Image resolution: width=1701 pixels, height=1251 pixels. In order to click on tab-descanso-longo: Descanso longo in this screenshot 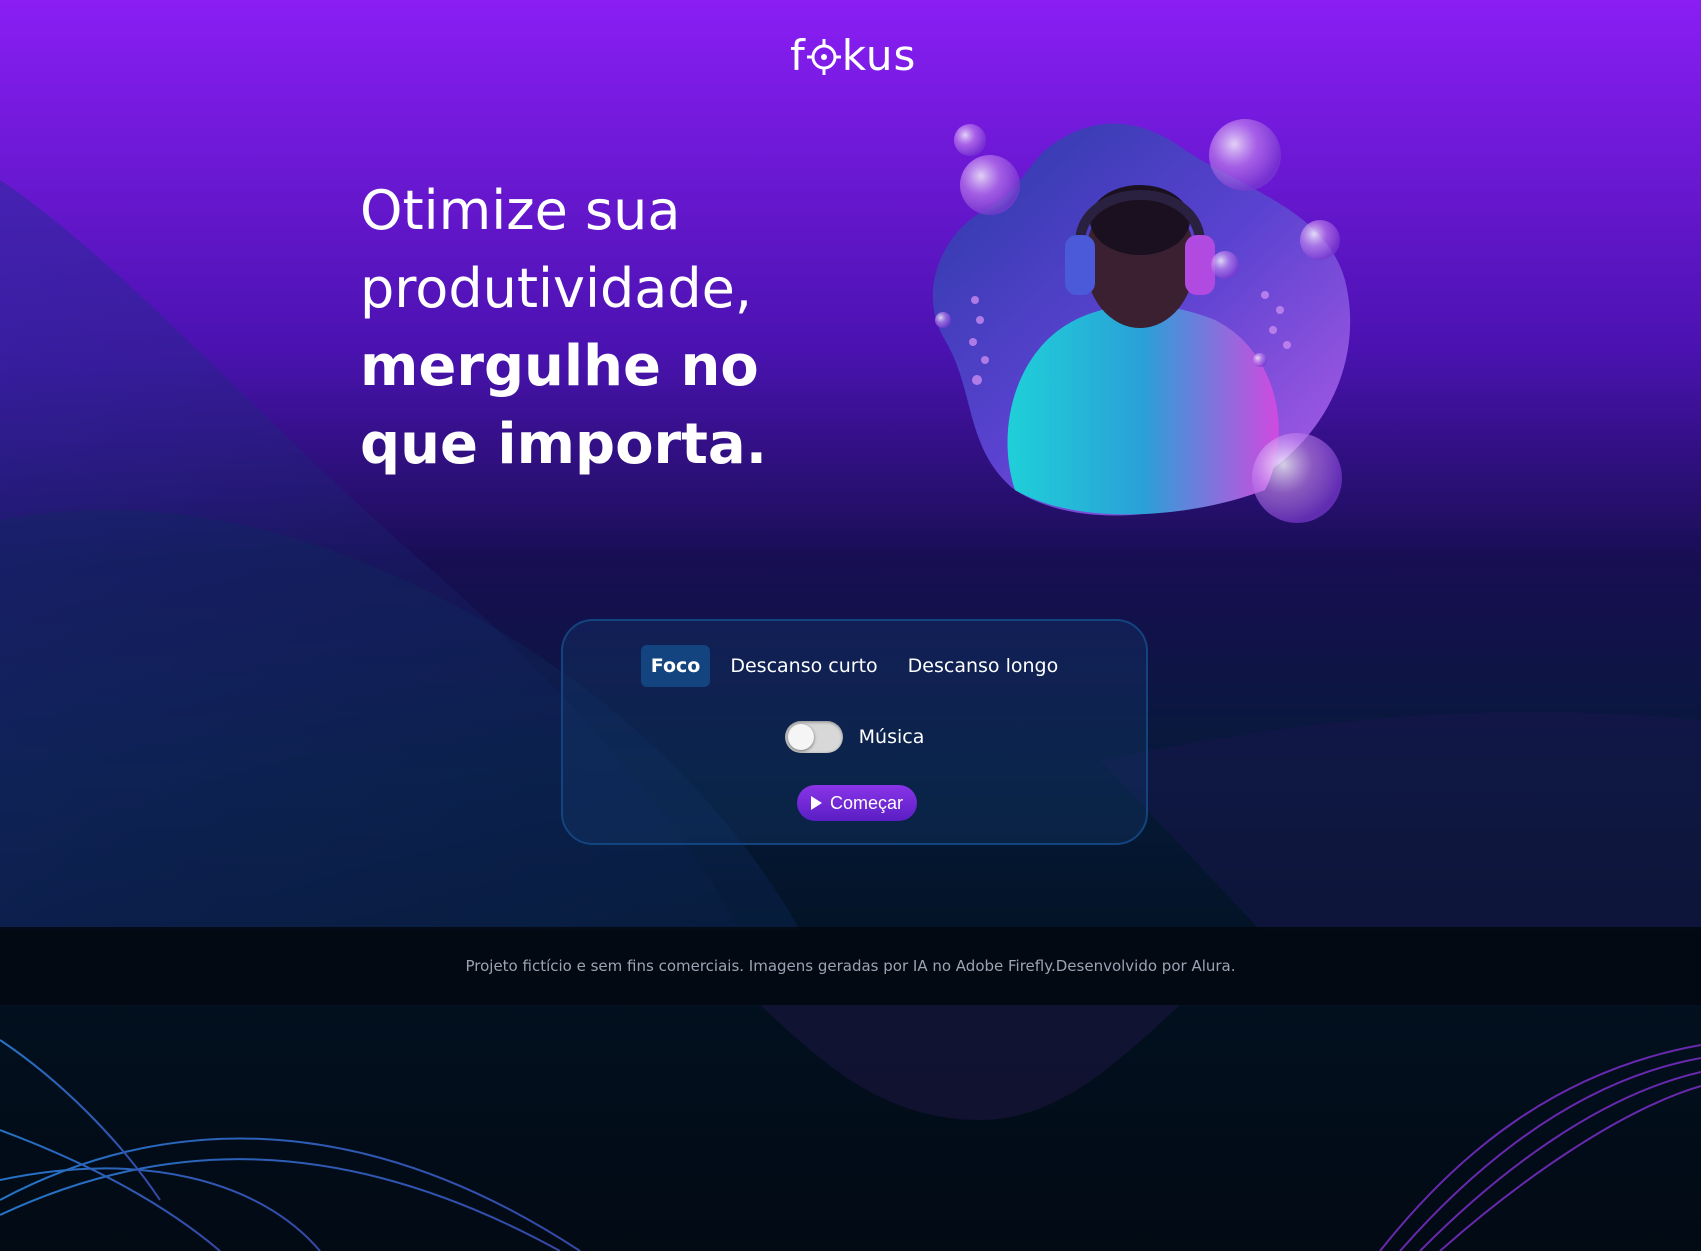, I will do `click(983, 666)`.